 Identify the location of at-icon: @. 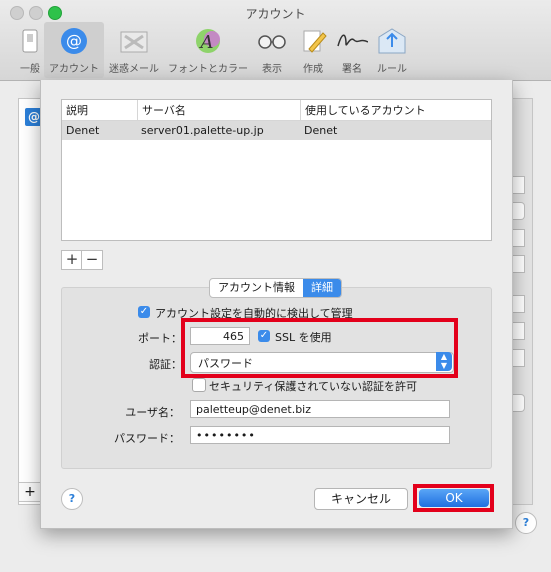
(74, 41).